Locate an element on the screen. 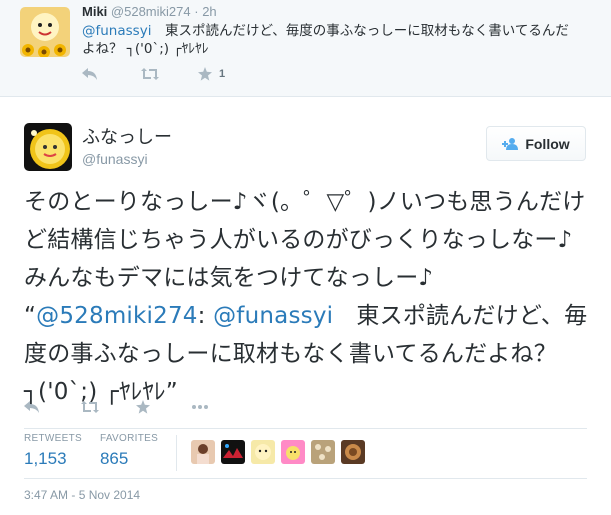 The width and height of the screenshot is (611, 515). tweet-timestamp: 3:47 AM - 5 Nov 2014 is located at coordinates (82, 495).